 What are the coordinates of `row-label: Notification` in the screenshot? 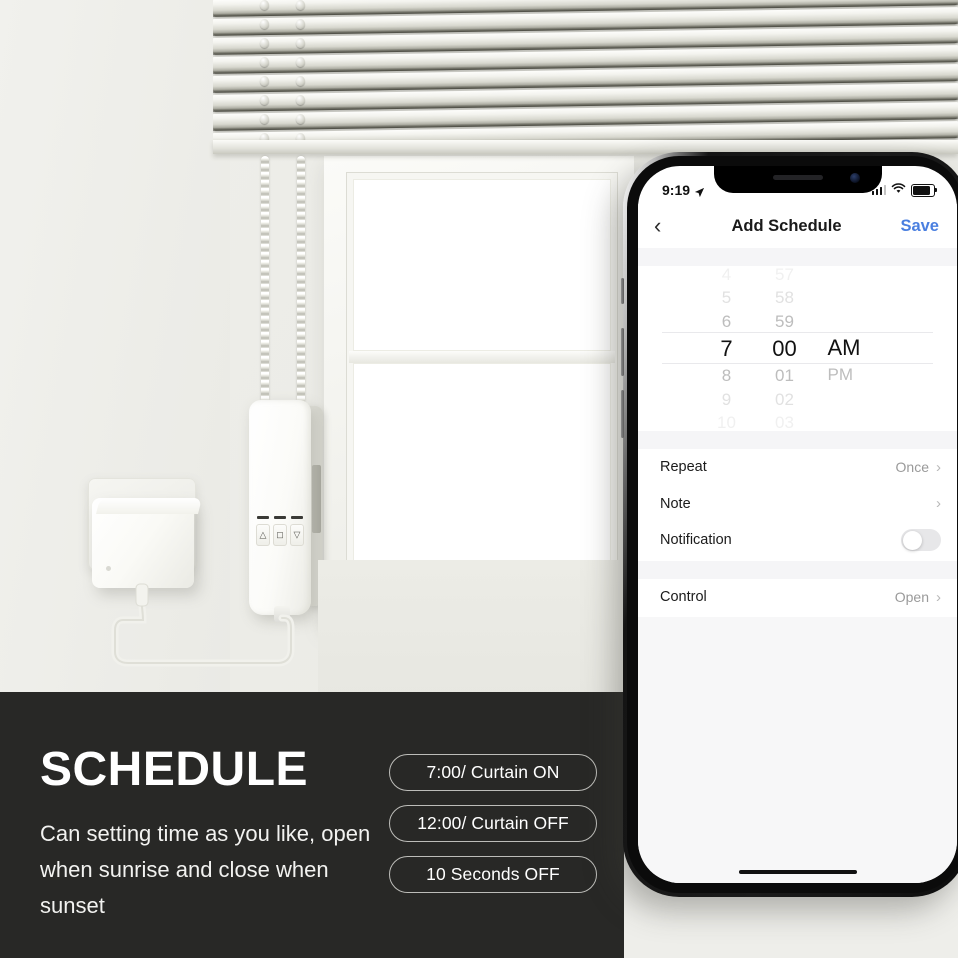 It's located at (696, 540).